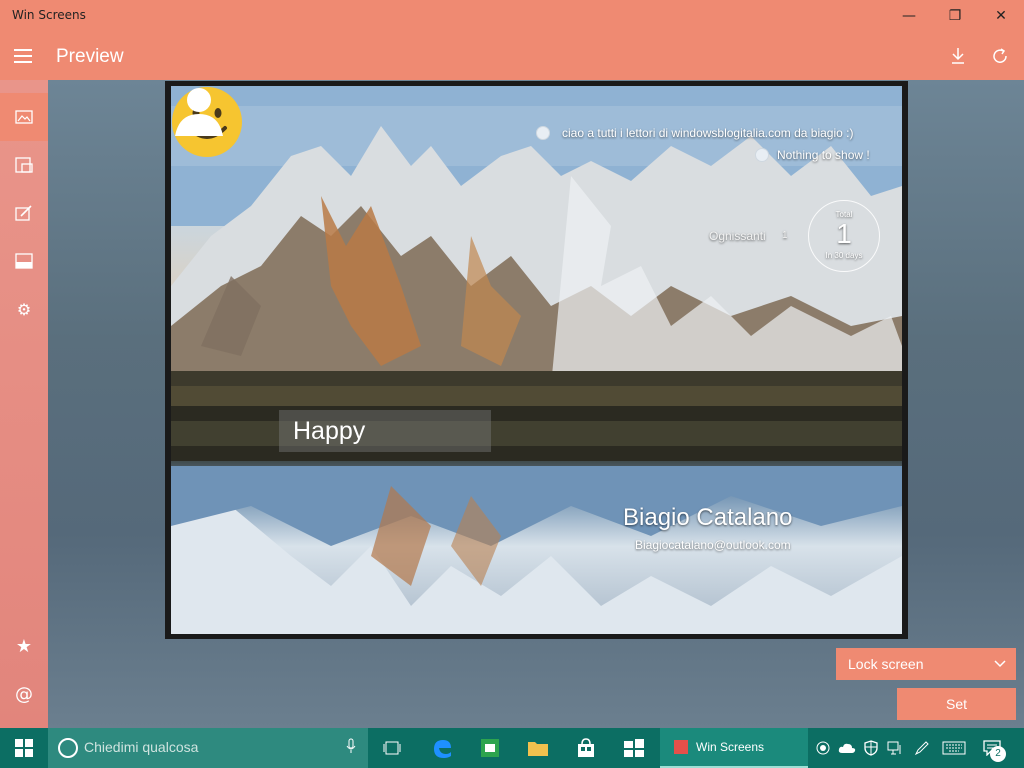 This screenshot has width=1024, height=768. What do you see at coordinates (681, 747) in the screenshot?
I see `win-screens-app-icon` at bounding box center [681, 747].